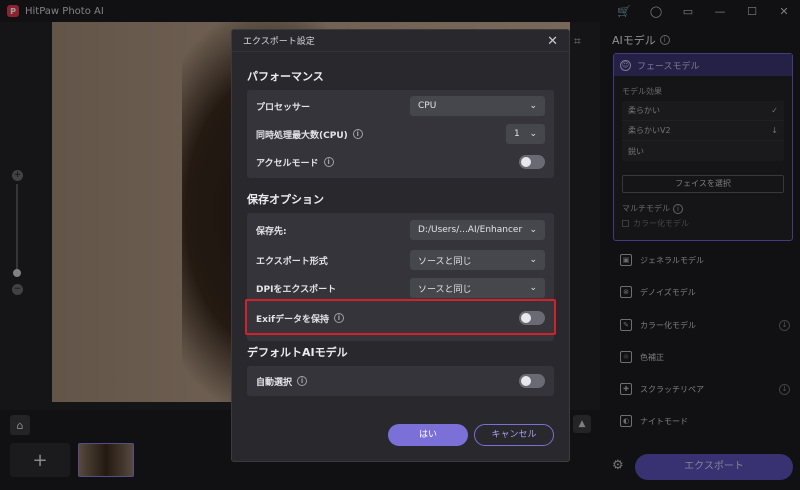 The width and height of the screenshot is (800, 490). I want to click on format-row: エクスポート形式 ソースと同じ ⌄, so click(400, 260).